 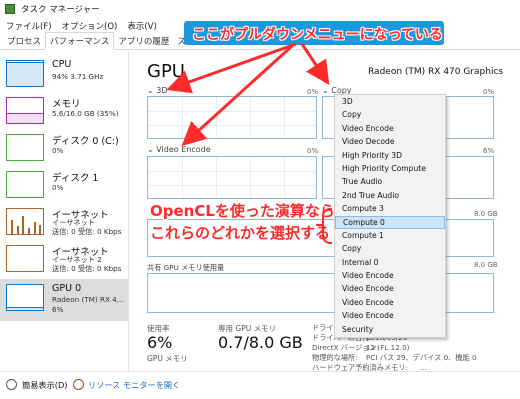 What do you see at coordinates (237, 95) in the screenshot?
I see `arrow-to-video-encode-selector` at bounding box center [237, 95].